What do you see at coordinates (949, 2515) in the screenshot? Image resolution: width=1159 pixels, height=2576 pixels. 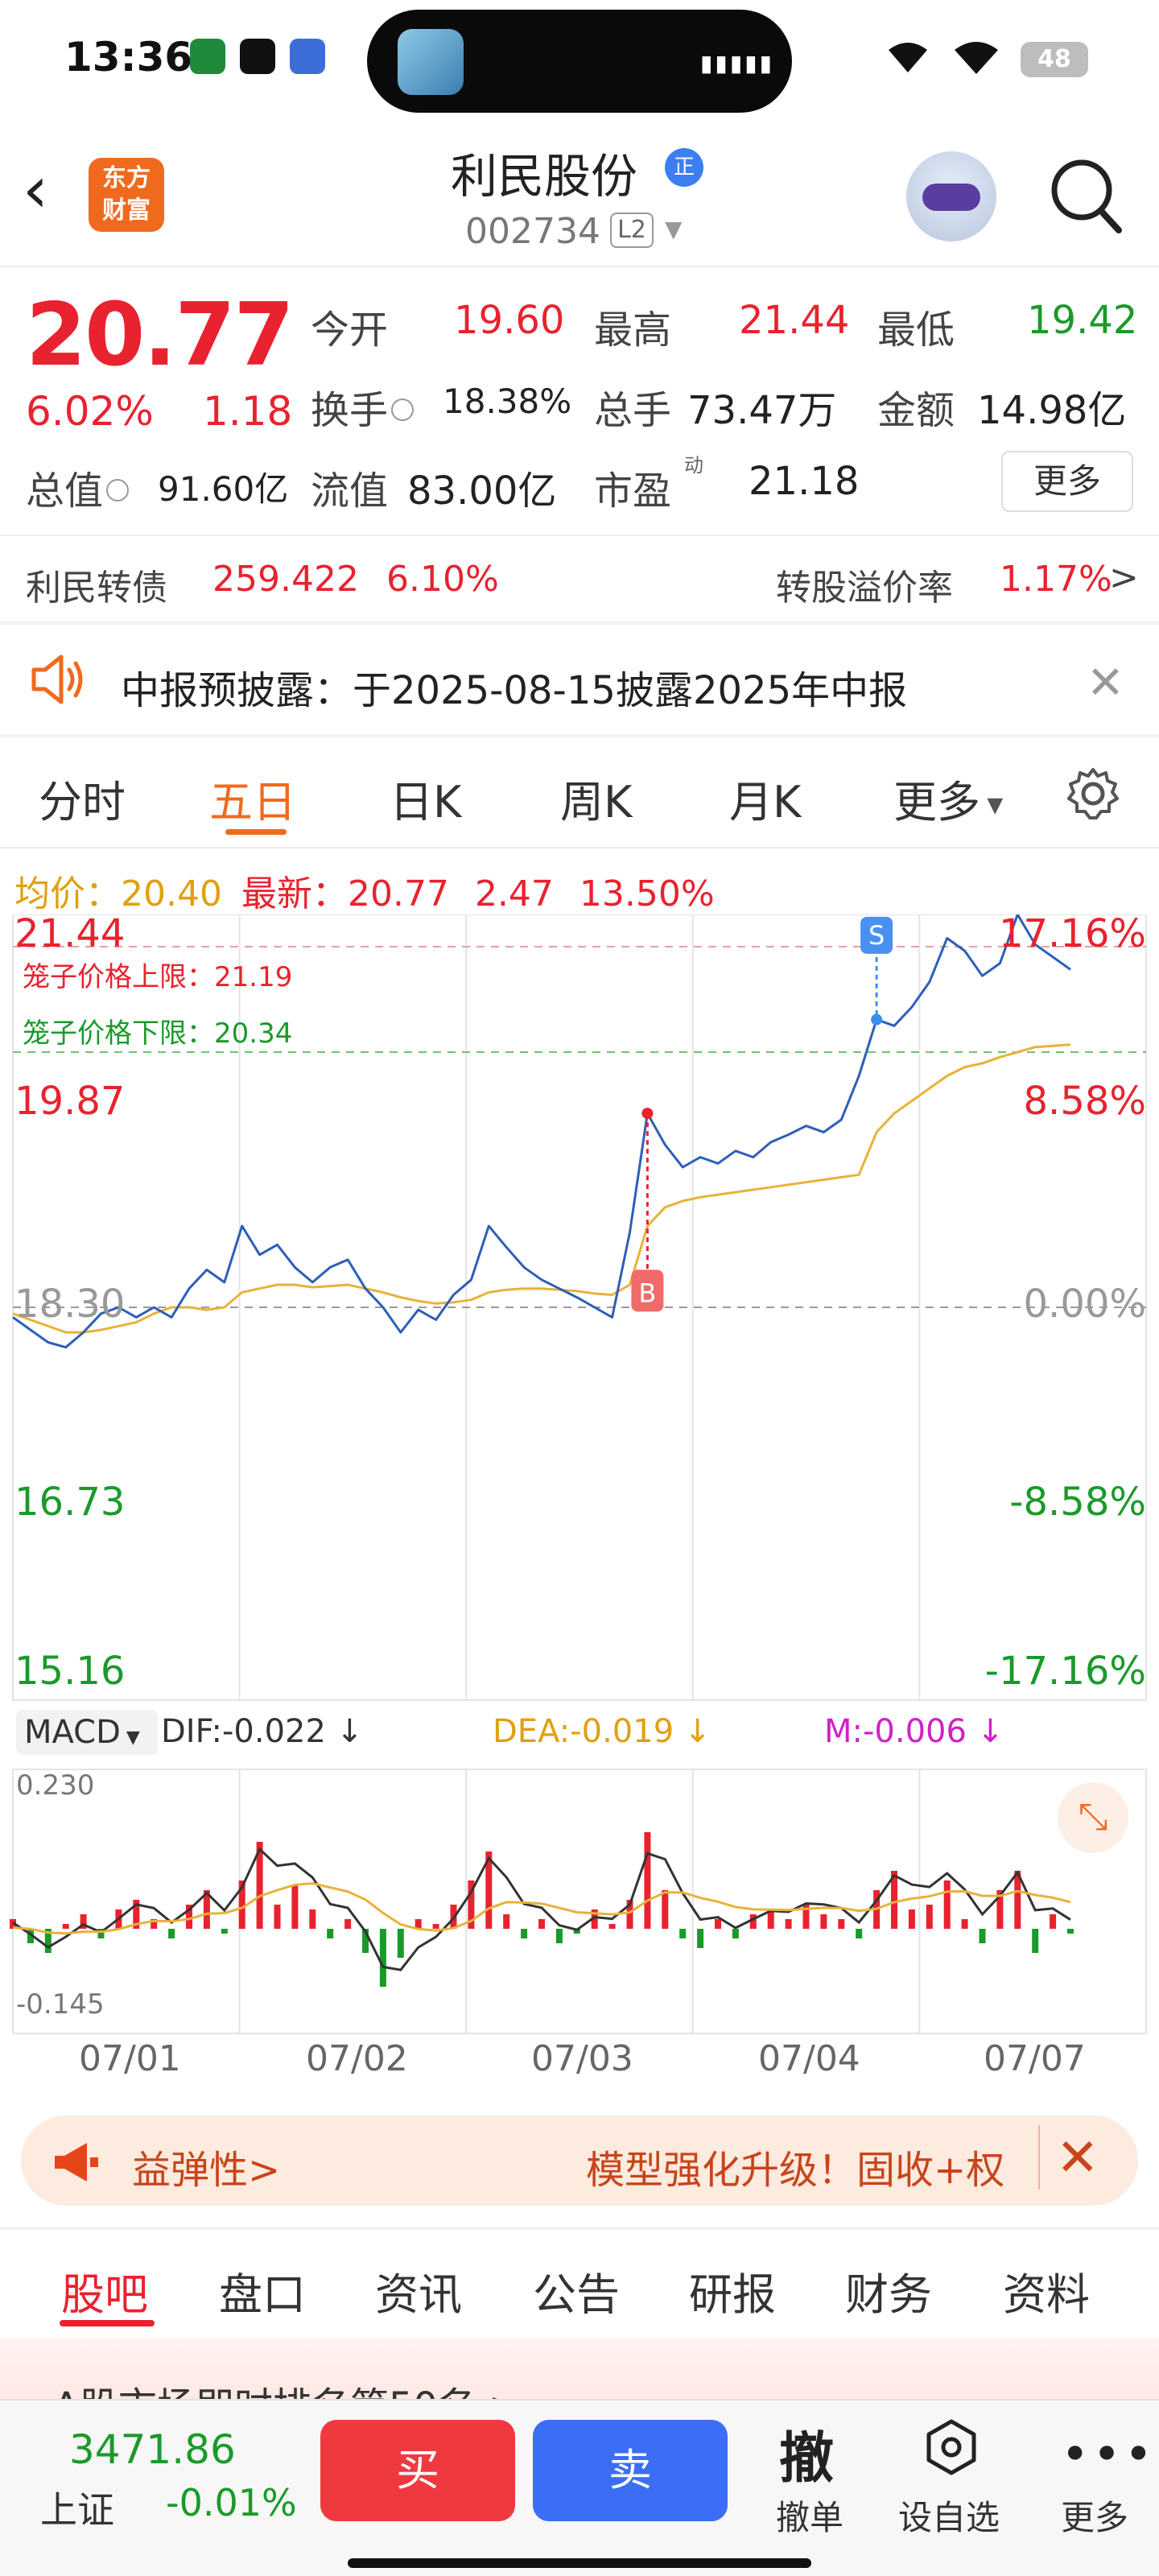 I see `add-watchlist-label: 设自选` at bounding box center [949, 2515].